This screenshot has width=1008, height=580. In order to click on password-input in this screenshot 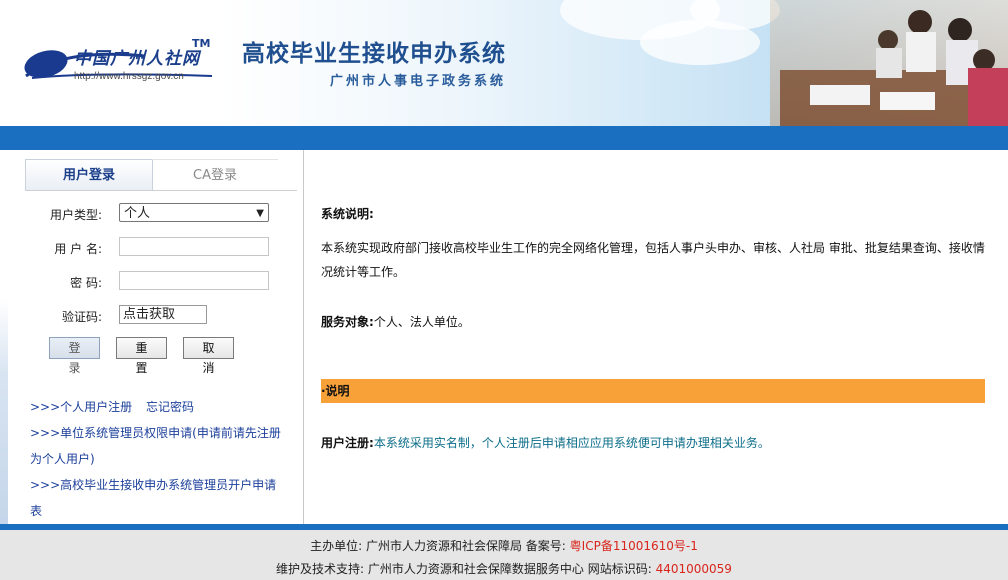, I will do `click(194, 280)`.